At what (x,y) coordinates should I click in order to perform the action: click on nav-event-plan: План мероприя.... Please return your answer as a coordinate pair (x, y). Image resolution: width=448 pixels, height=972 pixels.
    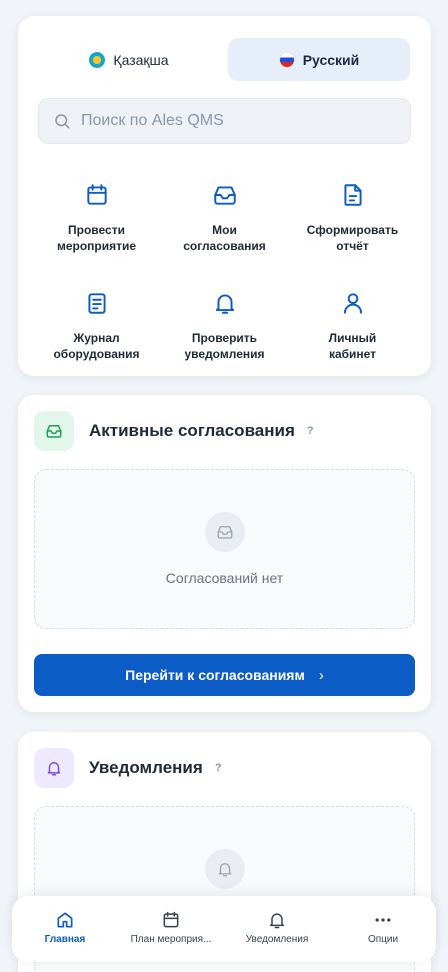
    Looking at the image, I should click on (171, 929).